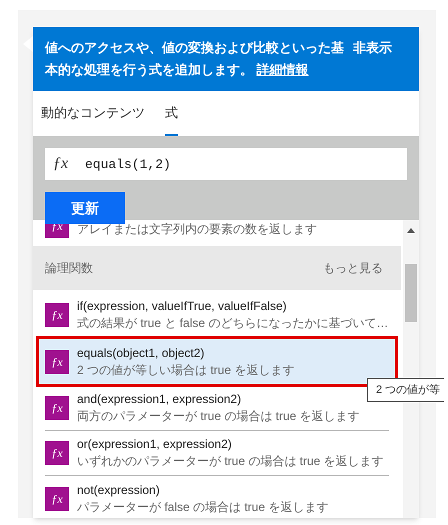 The width and height of the screenshot is (448, 525). I want to click on hide-button: 非表示, so click(372, 48).